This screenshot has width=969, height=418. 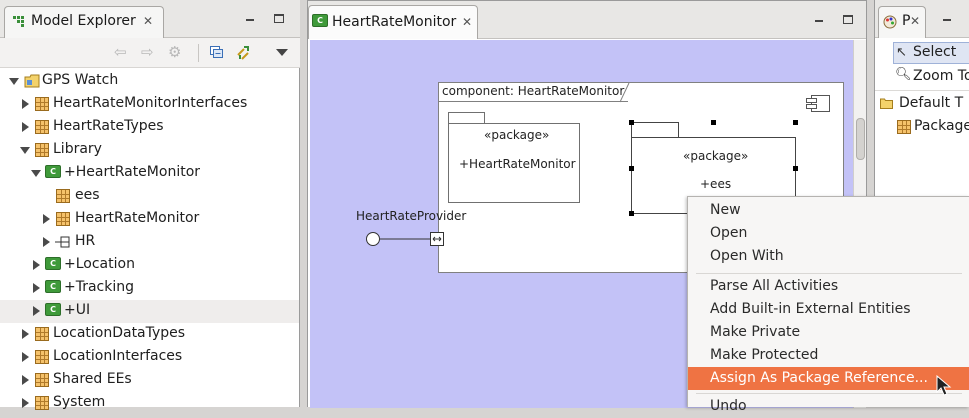 What do you see at coordinates (534, 92) in the screenshot?
I see `component-frame-label: component: HeartRateMonitor` at bounding box center [534, 92].